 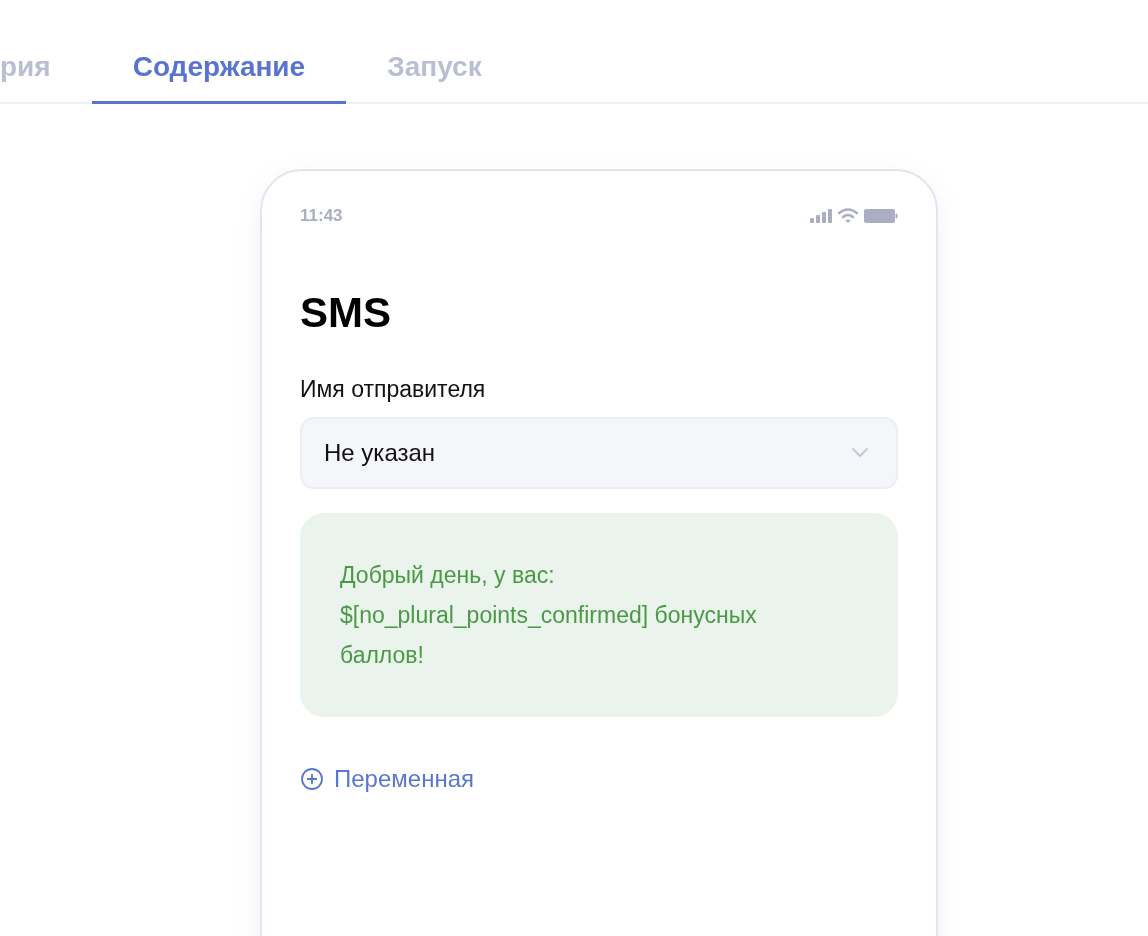 I want to click on battery-icon, so click(x=881, y=216).